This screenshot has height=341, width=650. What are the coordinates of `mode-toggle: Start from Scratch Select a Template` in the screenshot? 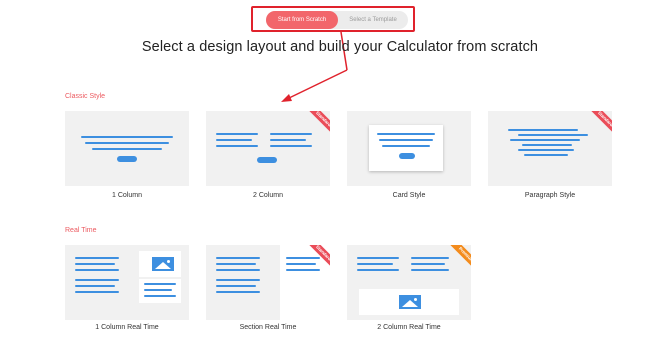 It's located at (337, 20).